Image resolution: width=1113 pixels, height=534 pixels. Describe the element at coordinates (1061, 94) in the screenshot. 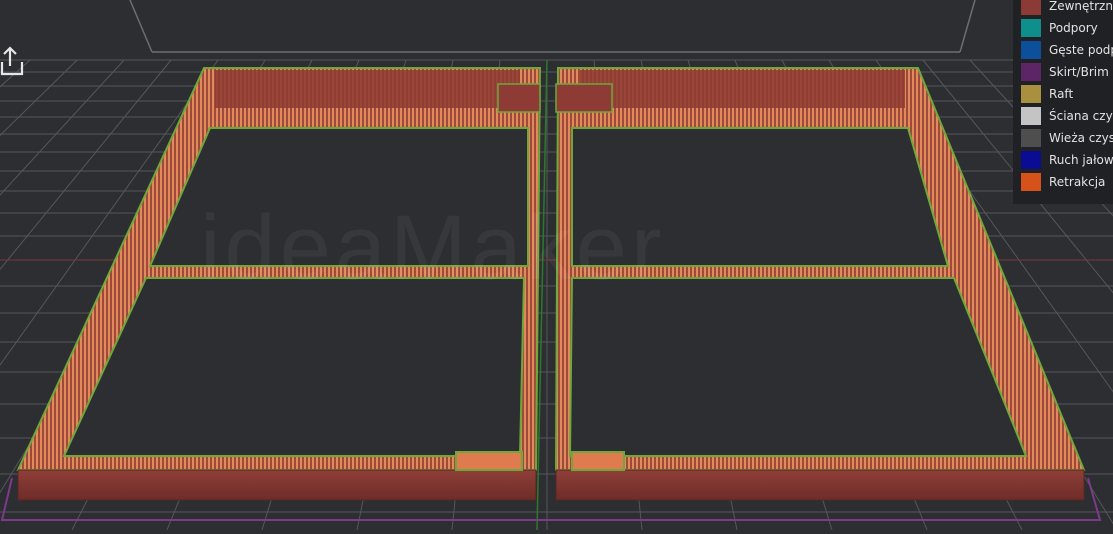

I see `legend-label: Raft` at that location.